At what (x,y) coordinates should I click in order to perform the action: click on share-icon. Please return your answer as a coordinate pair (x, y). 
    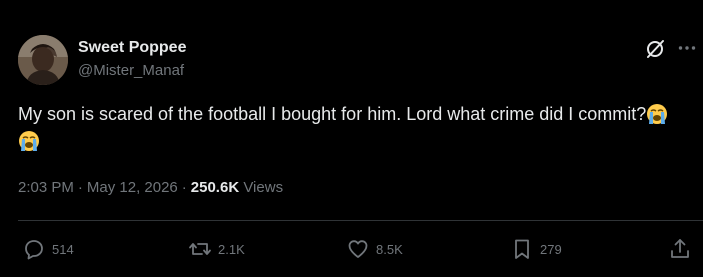
    Looking at the image, I should click on (680, 248).